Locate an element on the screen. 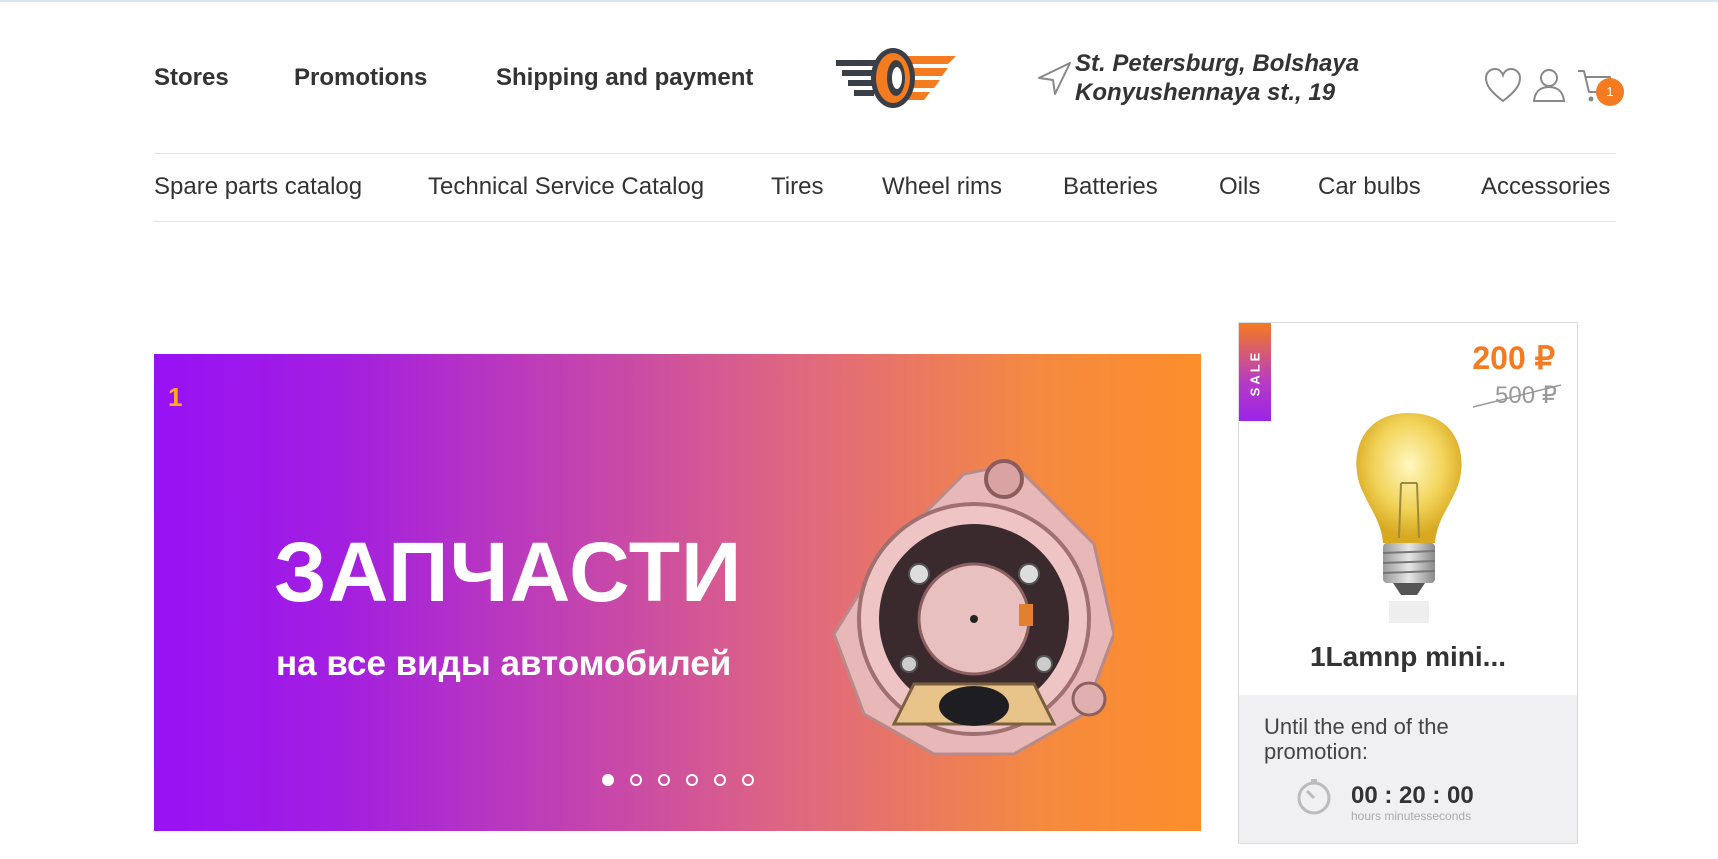 Image resolution: width=1718 pixels, height=859 pixels. light-bulb-image is located at coordinates (1409, 518).